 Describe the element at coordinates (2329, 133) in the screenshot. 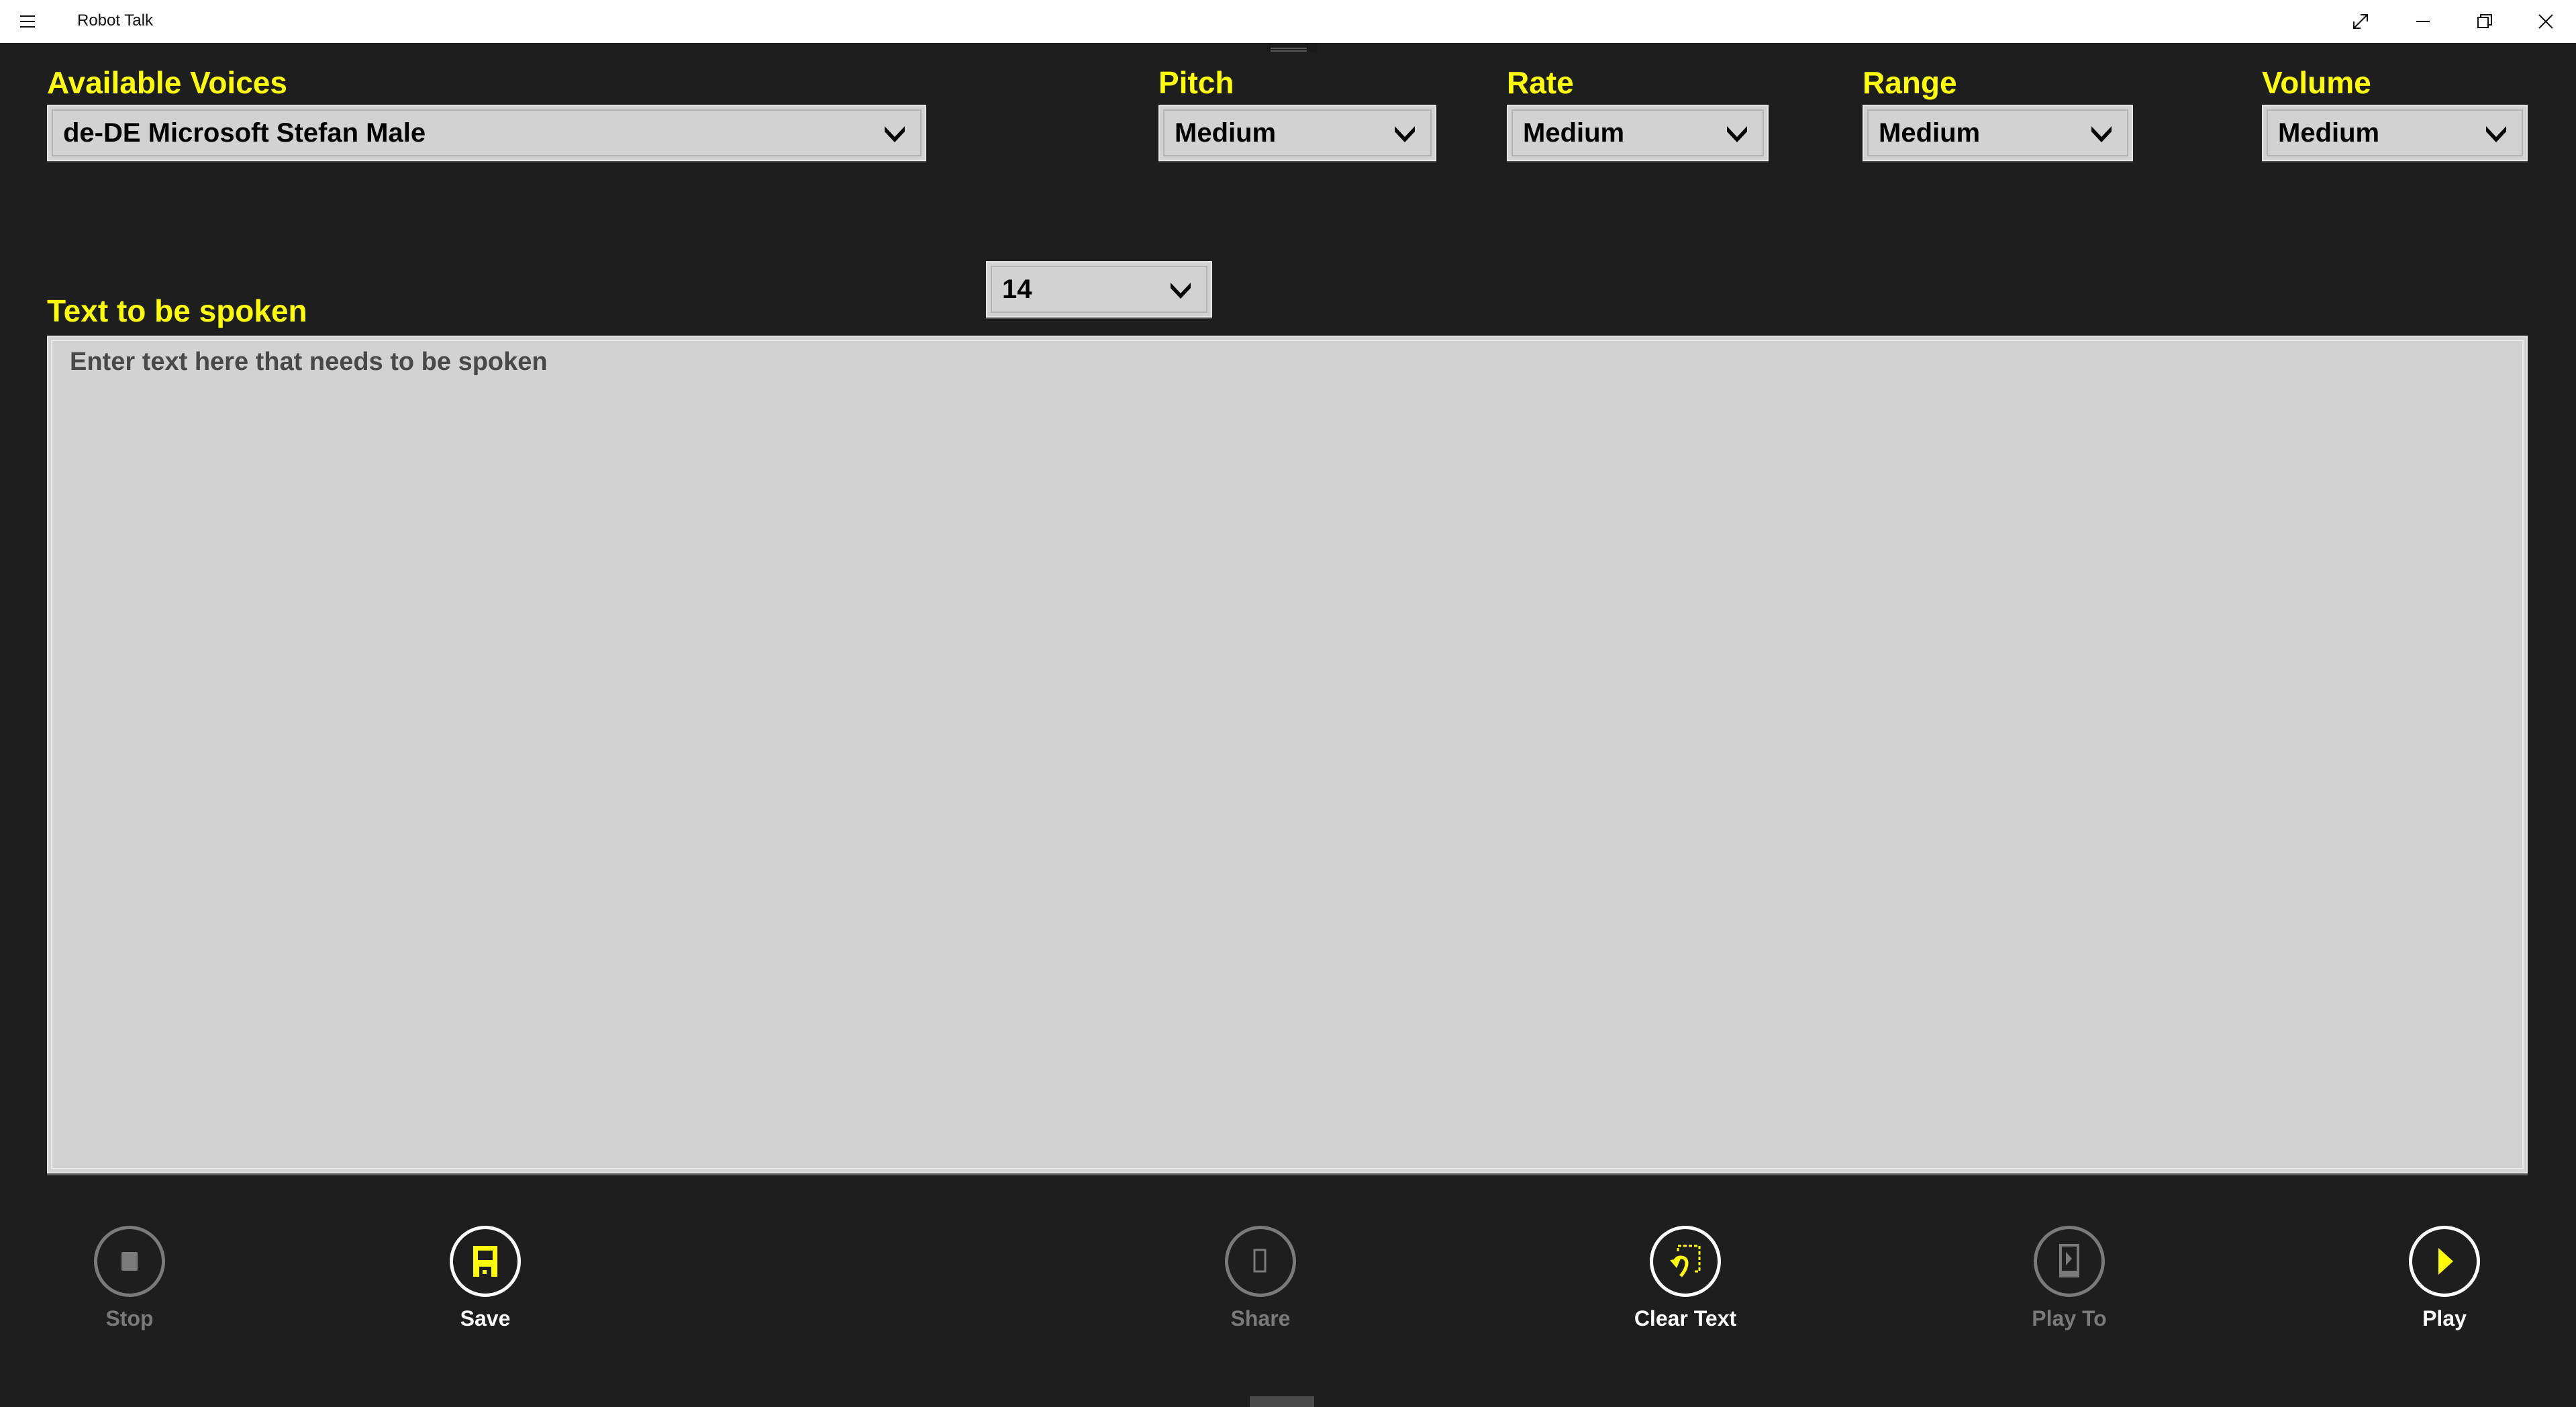

I see `volume-selected-value: Medium` at that location.